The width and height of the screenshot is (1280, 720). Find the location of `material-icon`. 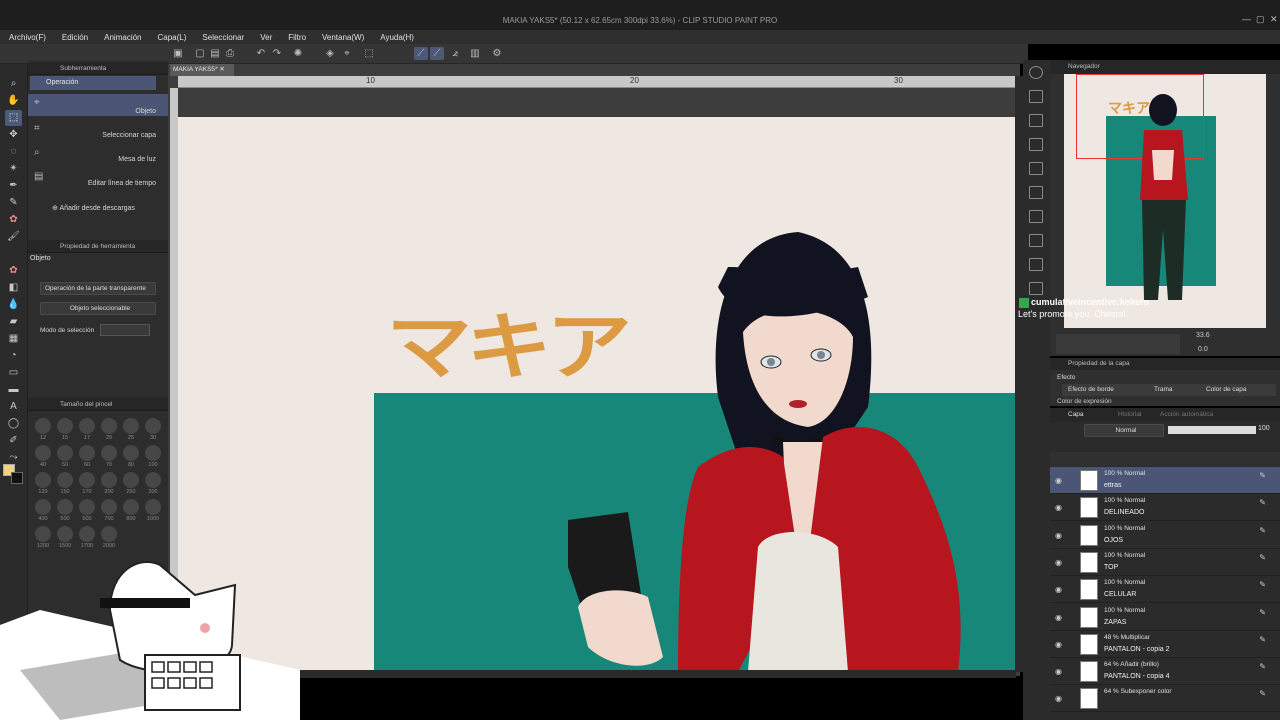

material-icon is located at coordinates (1036, 120).